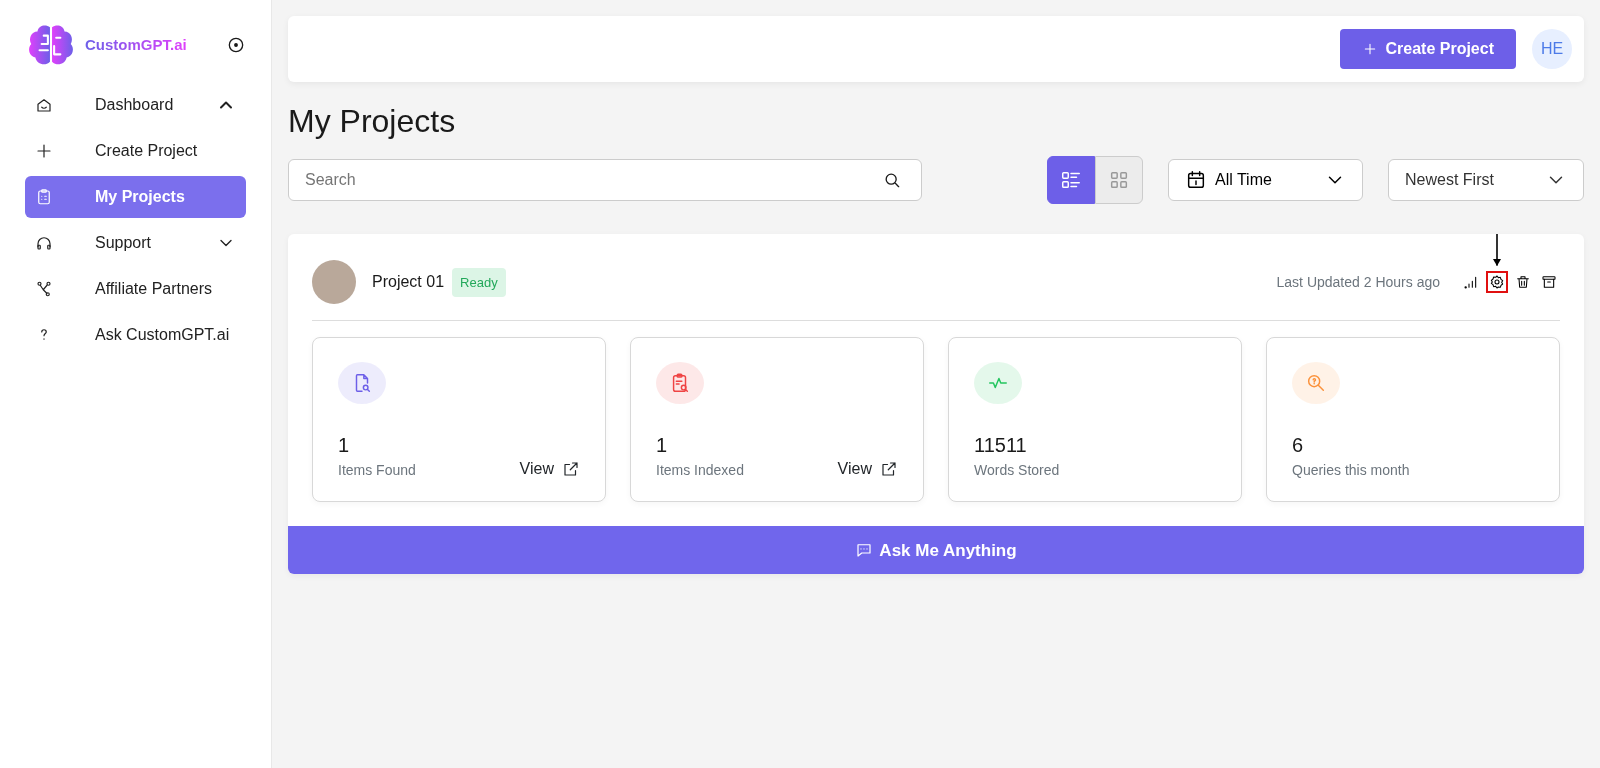  I want to click on stat-label: Items Indexed, so click(700, 471).